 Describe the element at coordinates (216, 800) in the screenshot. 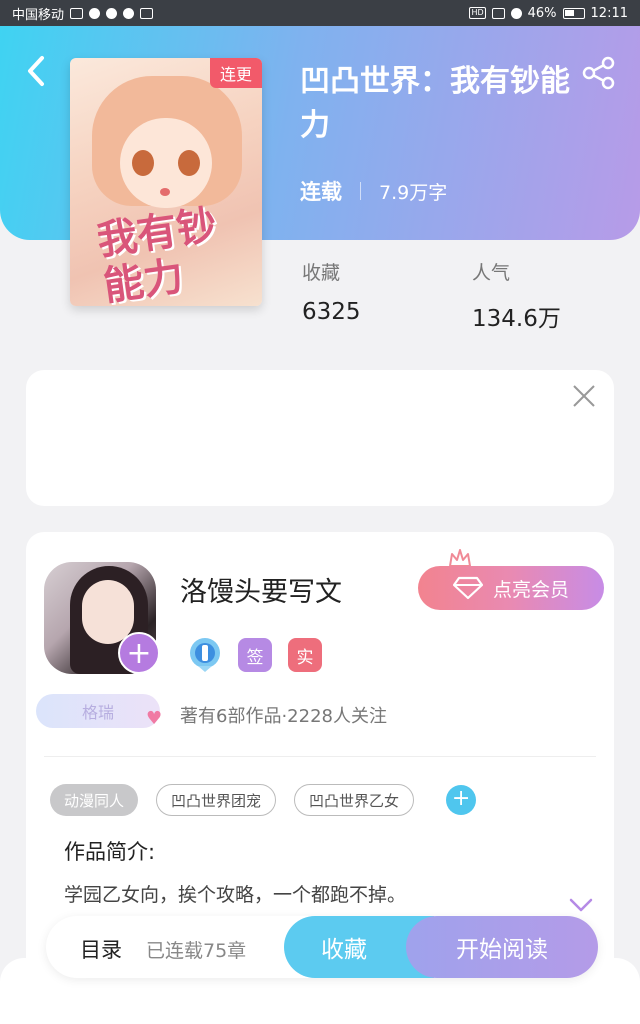

I see `tag-item: 凹凸世界团宠` at that location.